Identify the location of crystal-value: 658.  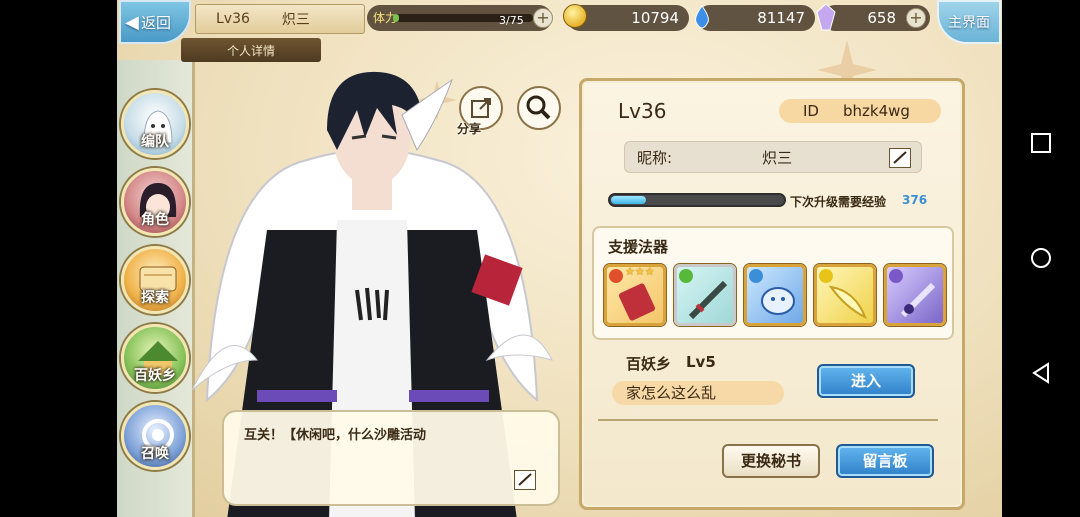
(881, 18).